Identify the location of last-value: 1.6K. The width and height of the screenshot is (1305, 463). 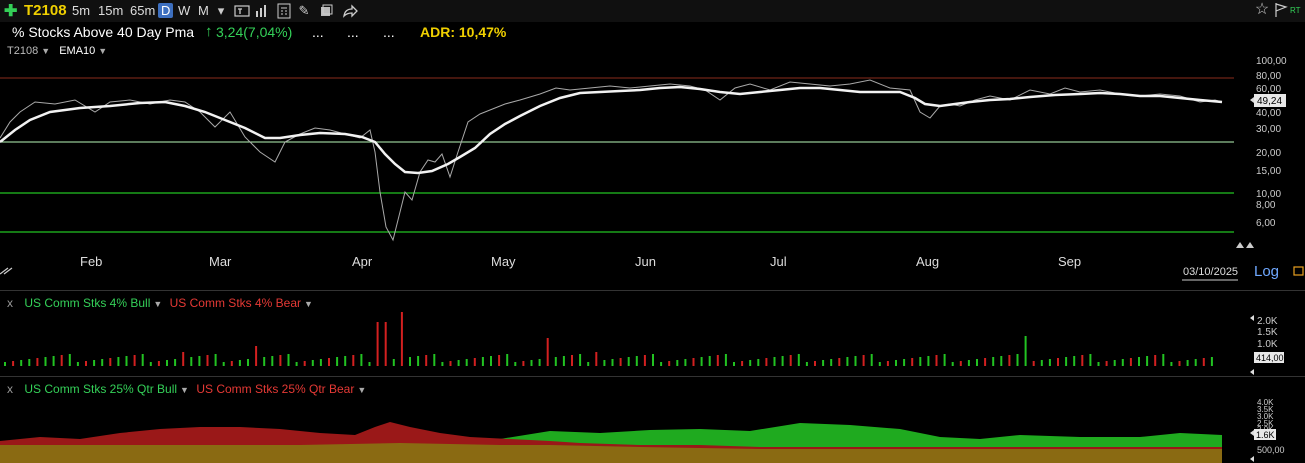
(1265, 435).